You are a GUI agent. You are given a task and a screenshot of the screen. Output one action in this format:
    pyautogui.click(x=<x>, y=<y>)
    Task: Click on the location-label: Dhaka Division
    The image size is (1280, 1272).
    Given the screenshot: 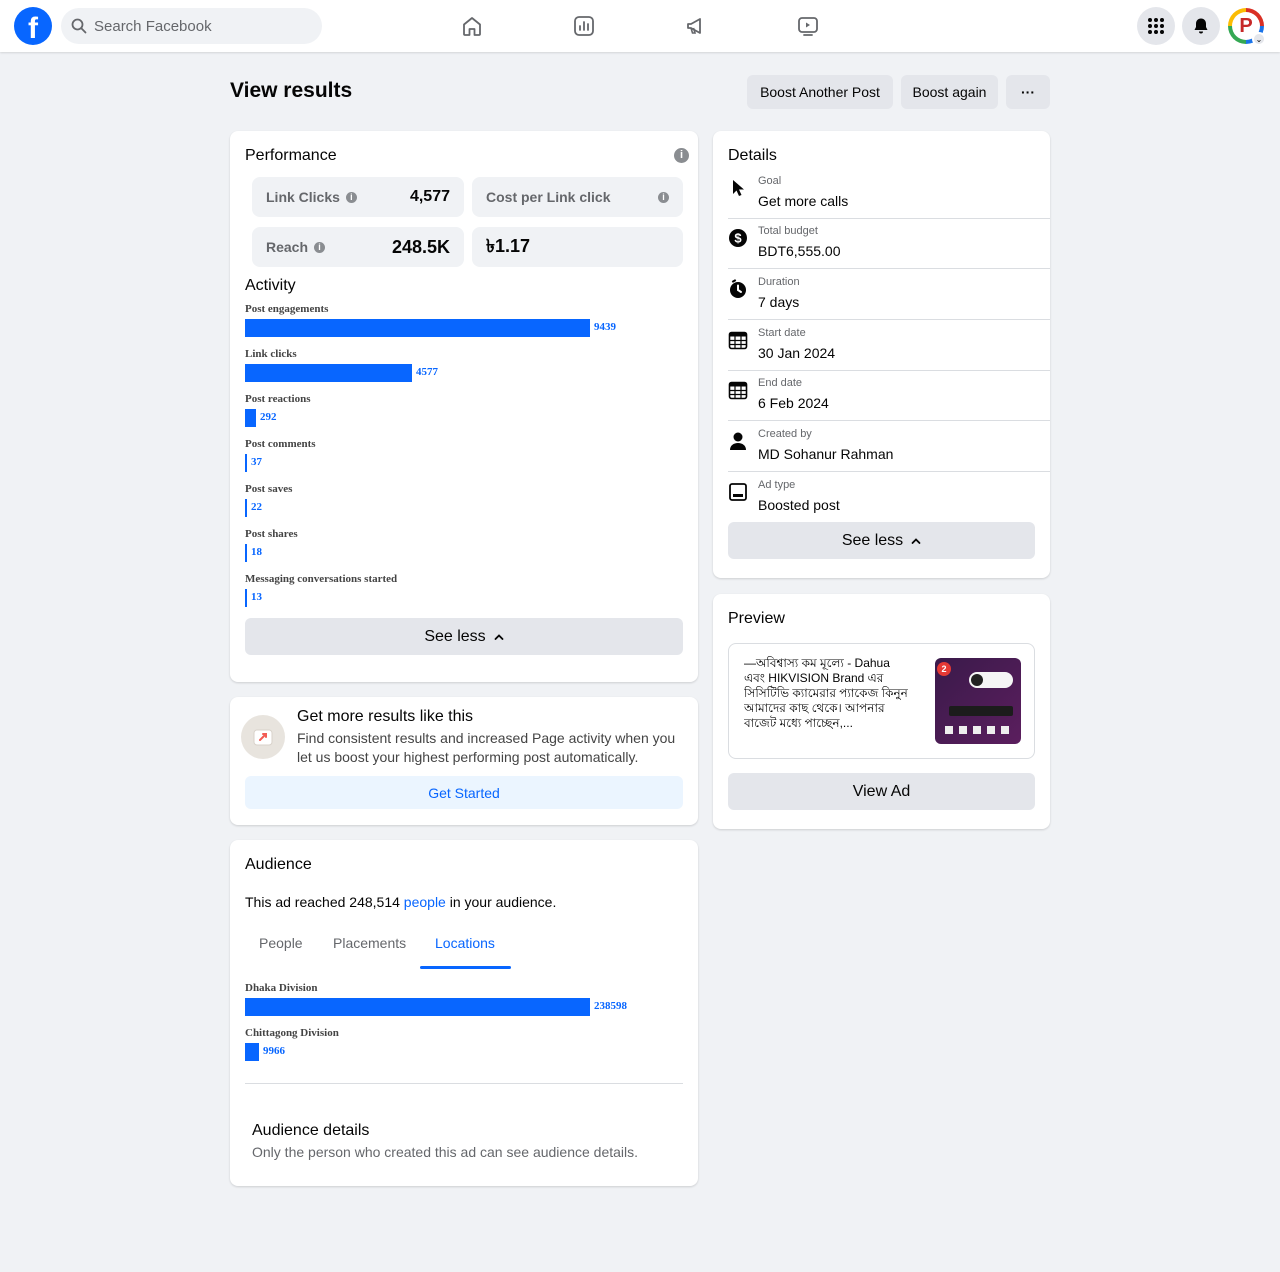 What is the action you would take?
    pyautogui.click(x=281, y=988)
    